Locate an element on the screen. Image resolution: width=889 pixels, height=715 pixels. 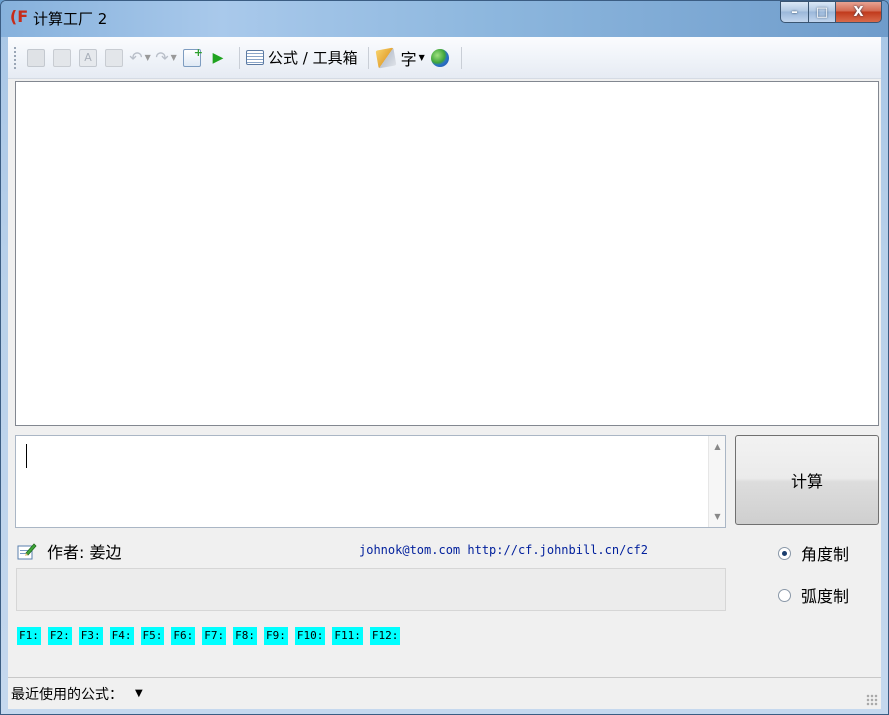
highlighter-icon is located at coordinates (386, 57).